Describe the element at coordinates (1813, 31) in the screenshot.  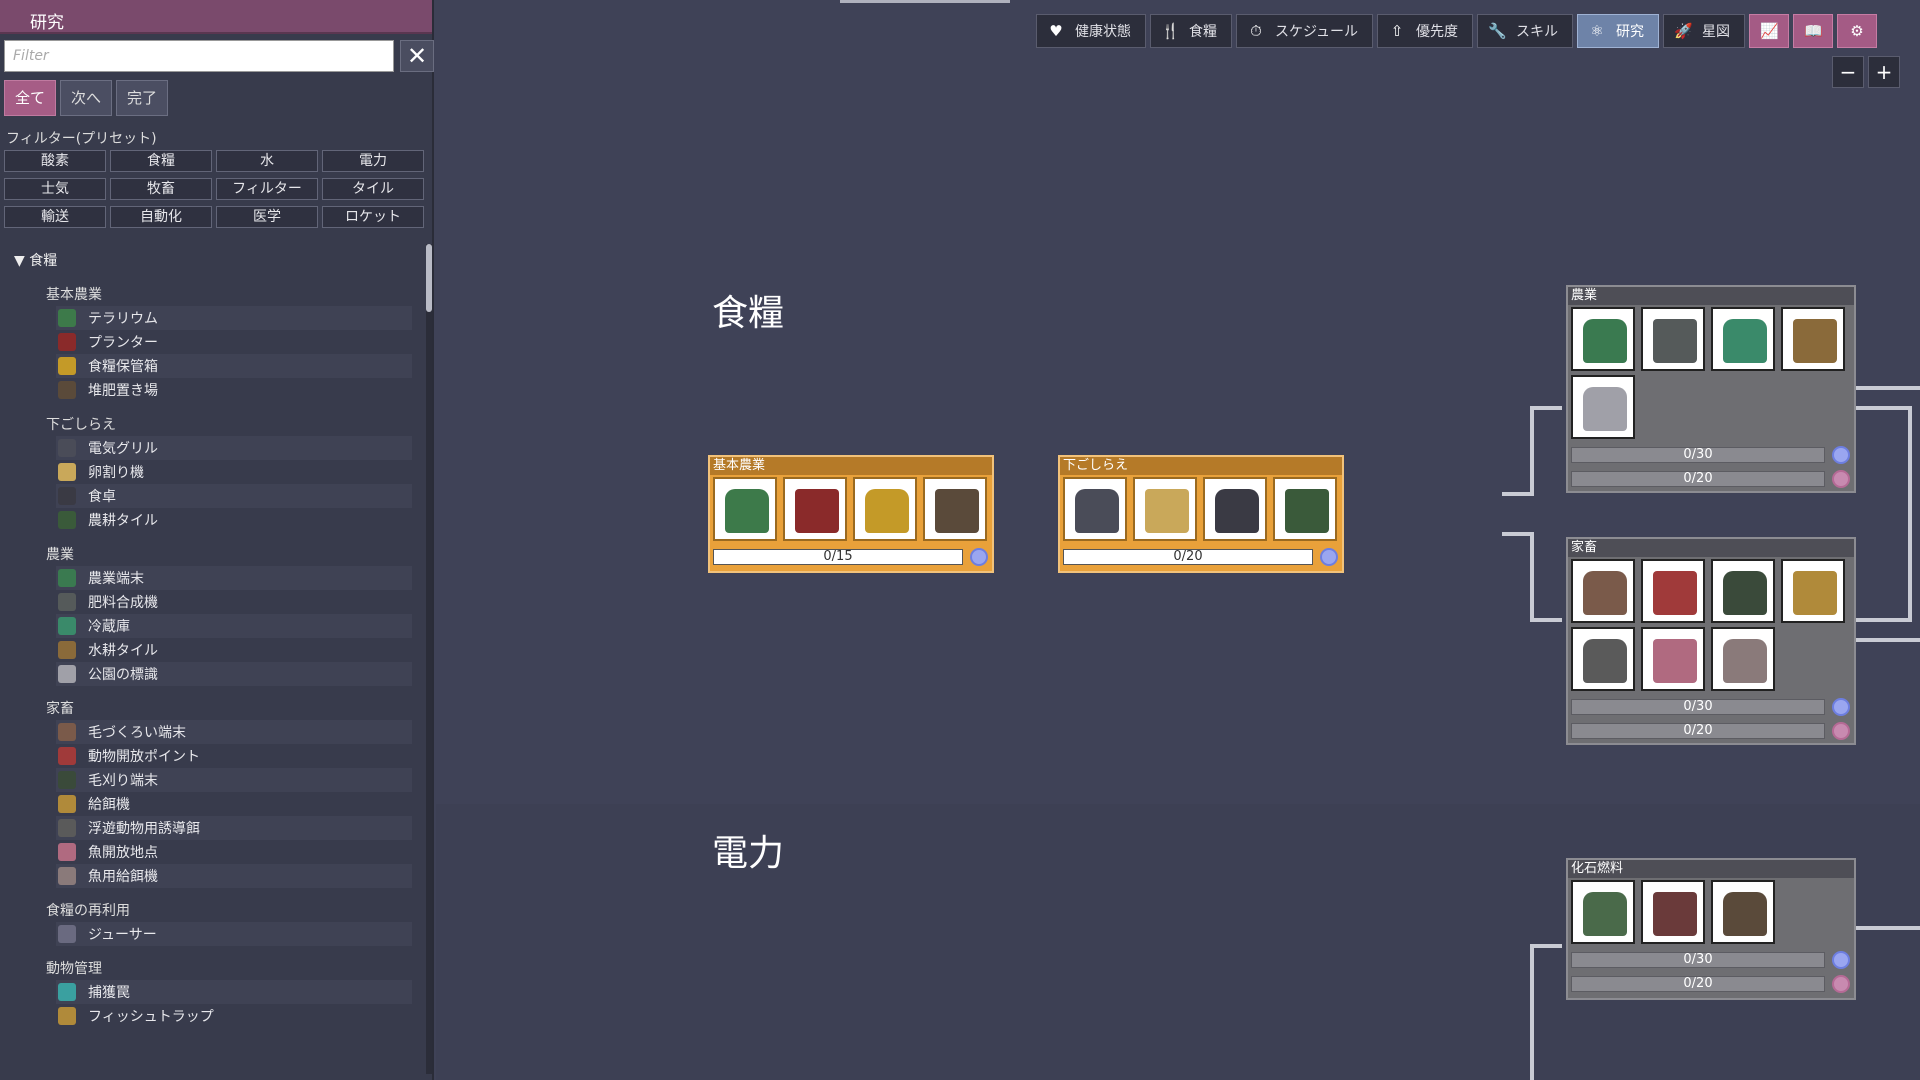
I see `book-button: 📖` at that location.